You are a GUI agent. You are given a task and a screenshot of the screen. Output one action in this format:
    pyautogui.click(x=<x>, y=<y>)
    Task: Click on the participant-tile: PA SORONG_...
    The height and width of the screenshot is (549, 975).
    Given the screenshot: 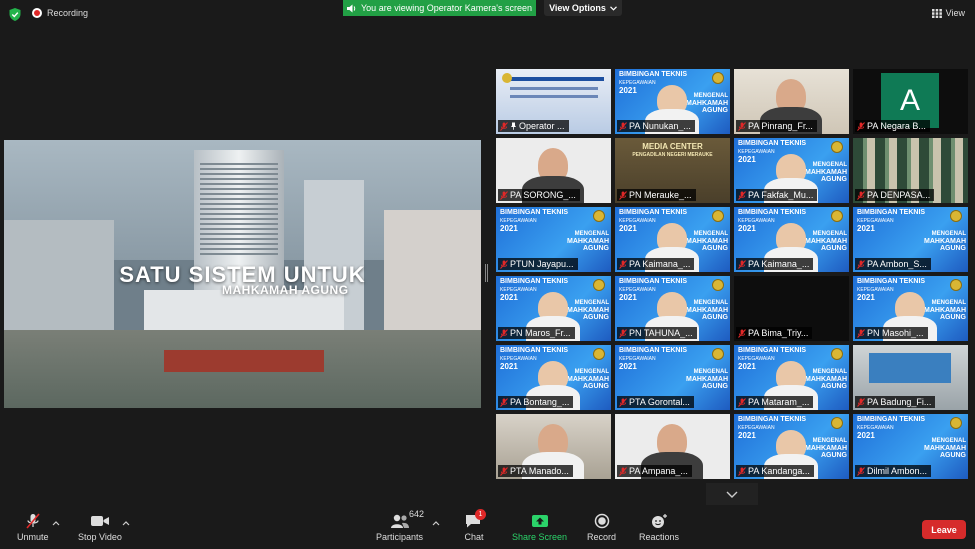 What is the action you would take?
    pyautogui.click(x=553, y=170)
    